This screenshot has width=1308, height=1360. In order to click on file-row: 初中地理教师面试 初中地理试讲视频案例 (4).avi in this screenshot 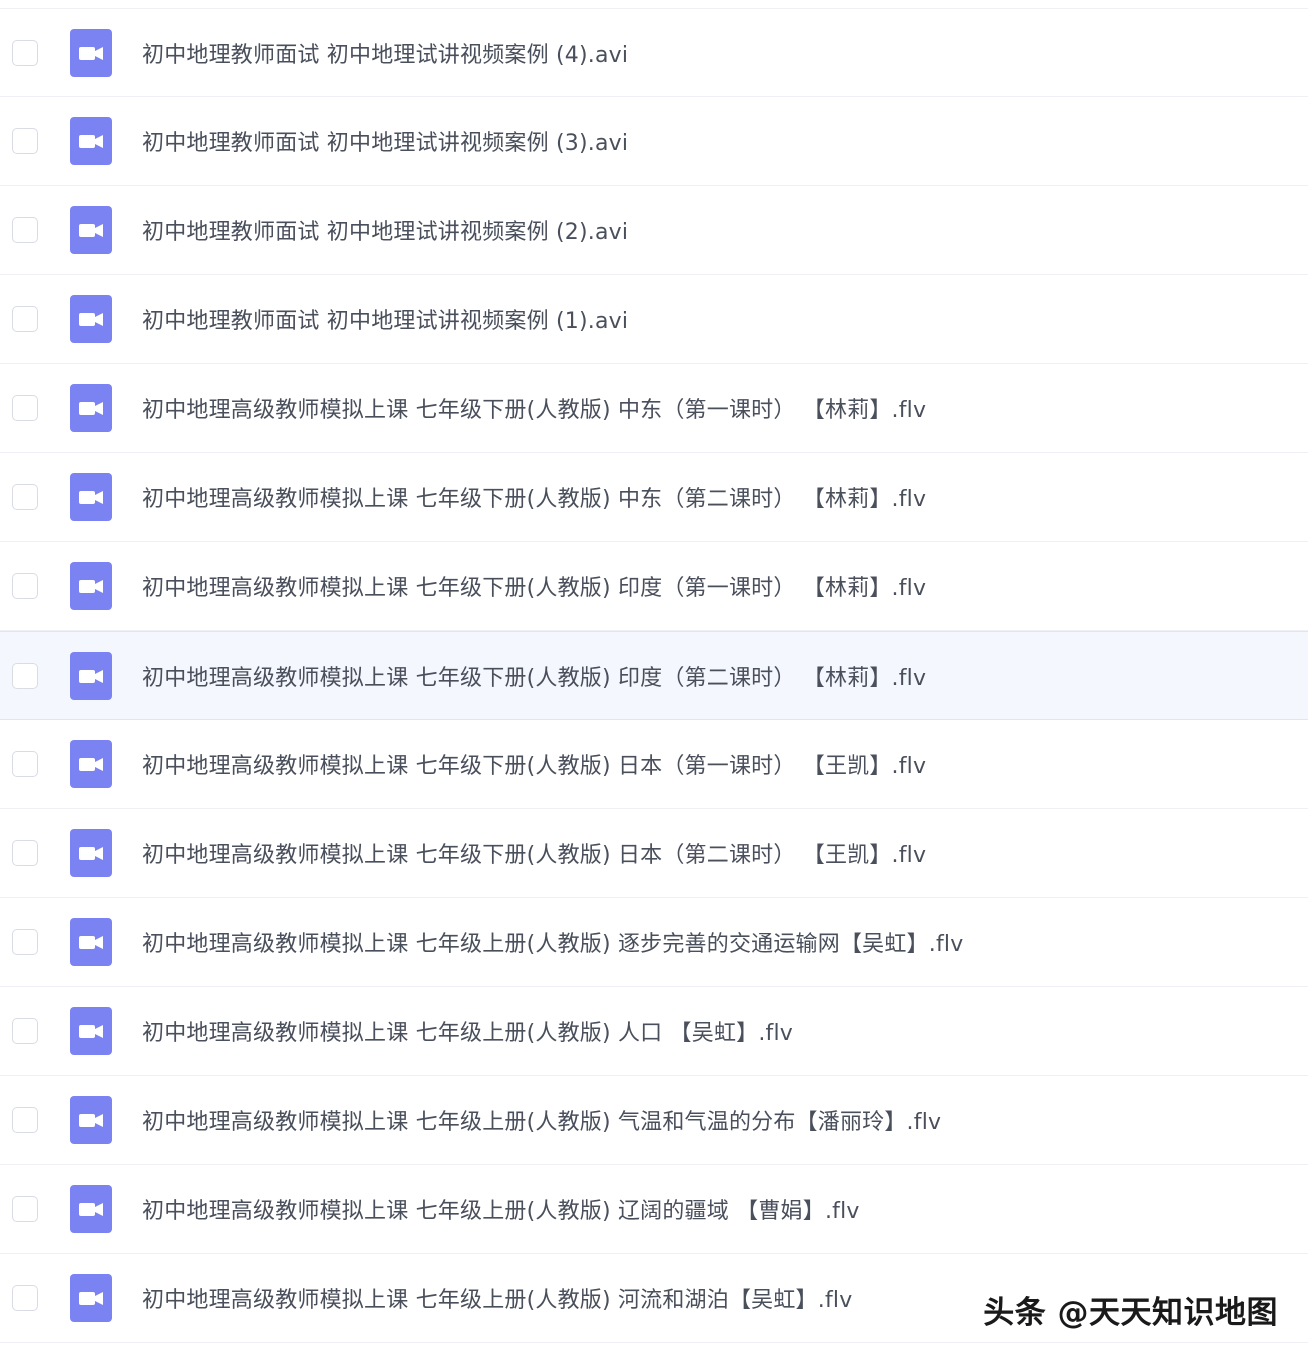, I will do `click(654, 52)`.